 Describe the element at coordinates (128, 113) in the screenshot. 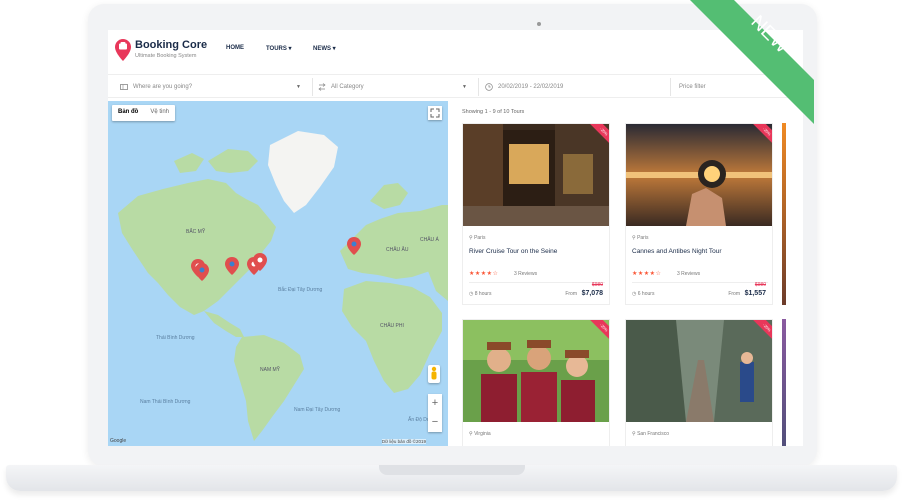

I see `map-type-map: Bản đồ` at that location.